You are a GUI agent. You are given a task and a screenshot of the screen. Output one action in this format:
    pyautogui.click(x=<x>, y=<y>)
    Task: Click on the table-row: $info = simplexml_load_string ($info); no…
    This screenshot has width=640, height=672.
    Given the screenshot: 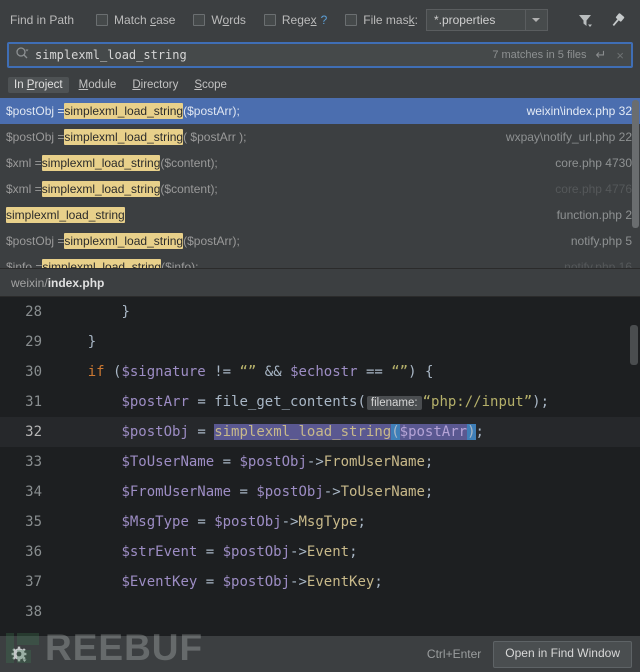 What is the action you would take?
    pyautogui.click(x=320, y=261)
    